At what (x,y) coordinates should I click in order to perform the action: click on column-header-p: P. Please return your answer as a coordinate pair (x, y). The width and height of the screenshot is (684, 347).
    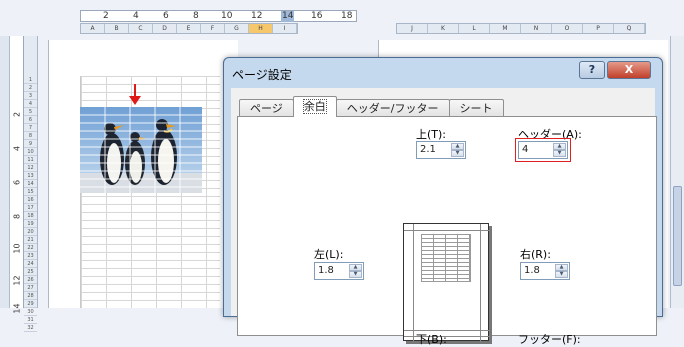
    Looking at the image, I should click on (598, 28).